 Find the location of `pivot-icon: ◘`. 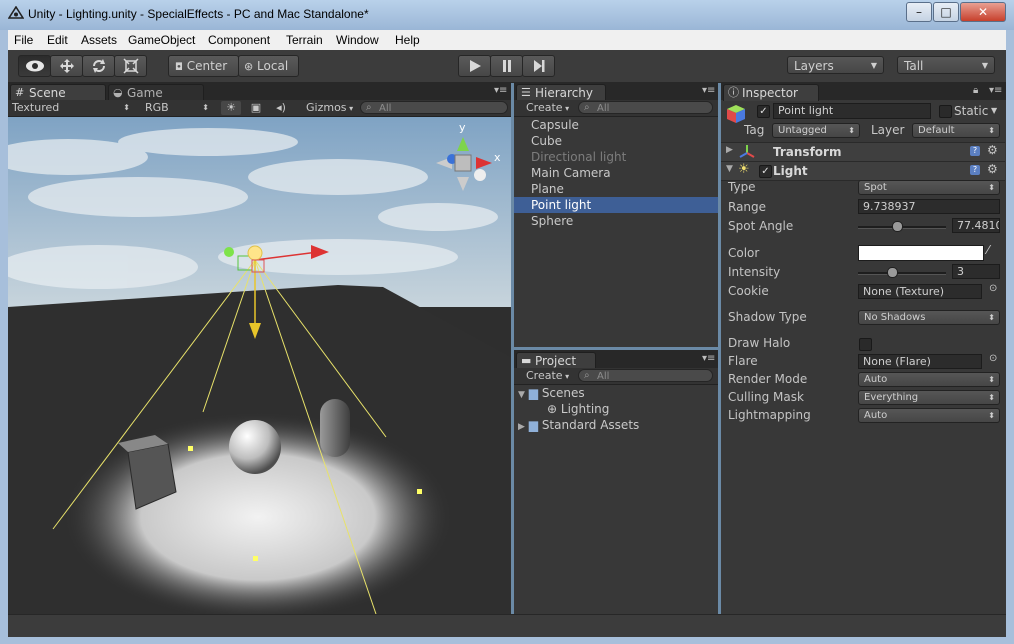

pivot-icon: ◘ is located at coordinates (179, 67).